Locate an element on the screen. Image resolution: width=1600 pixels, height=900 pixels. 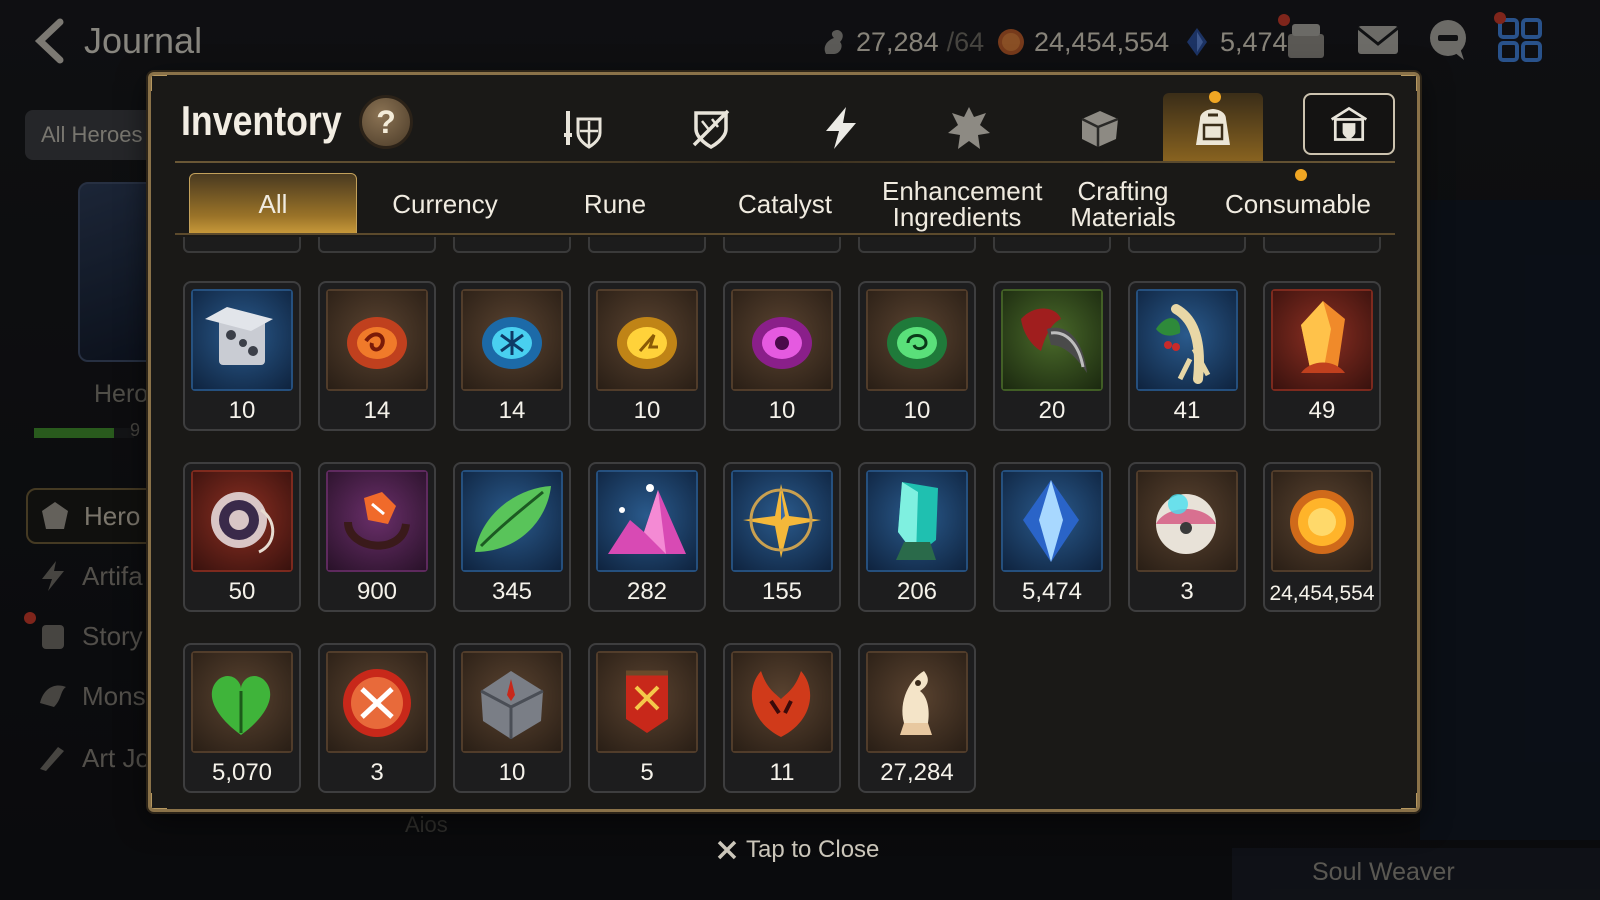
item-quantity: 20 is located at coordinates (1052, 410).